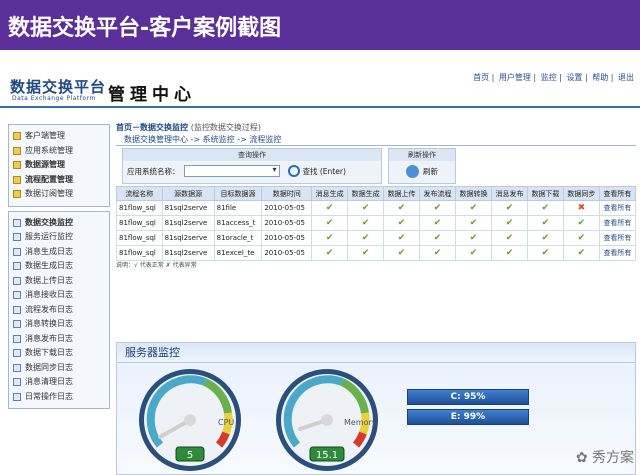 The height and width of the screenshot is (475, 640). What do you see at coordinates (49, 352) in the screenshot?
I see `sidebar-item-label: 数据下载日志` at bounding box center [49, 352].